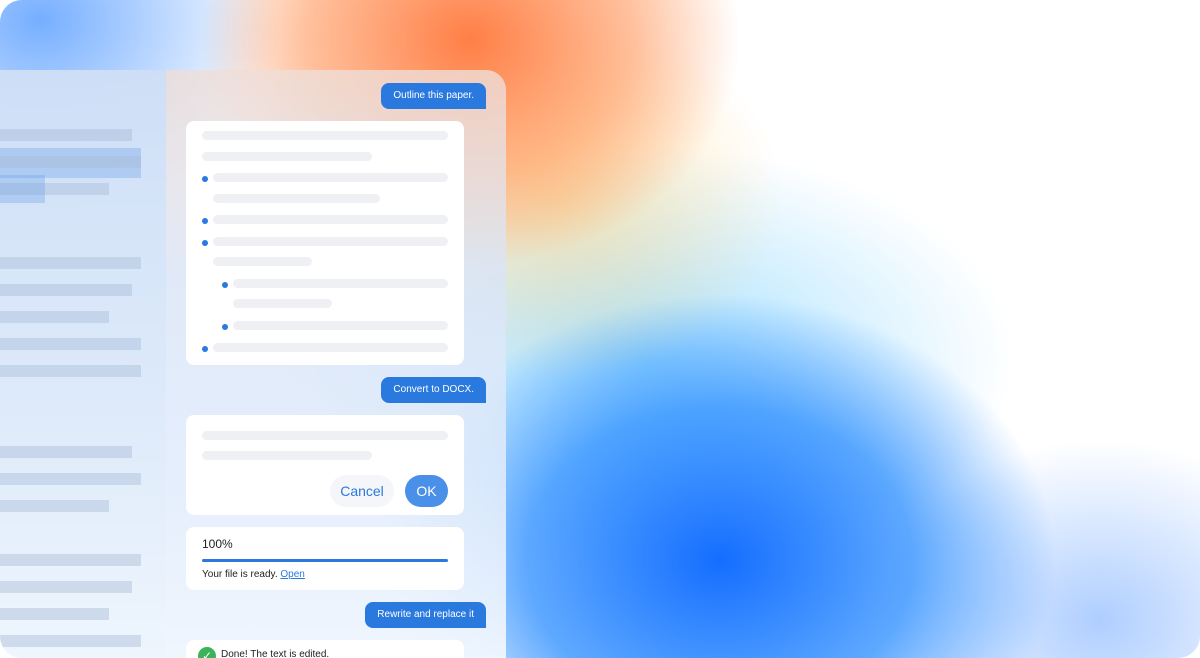  What do you see at coordinates (325, 465) in the screenshot?
I see `dialog-card: Cancel OK` at bounding box center [325, 465].